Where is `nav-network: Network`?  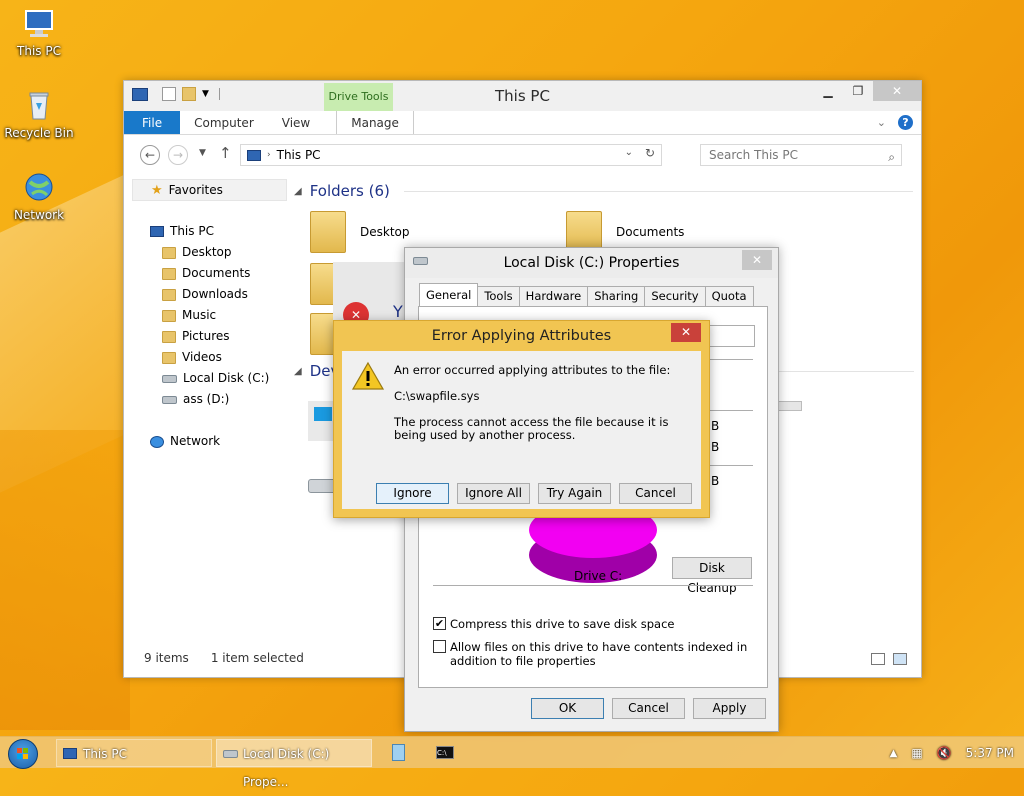 nav-network: Network is located at coordinates (212, 441).